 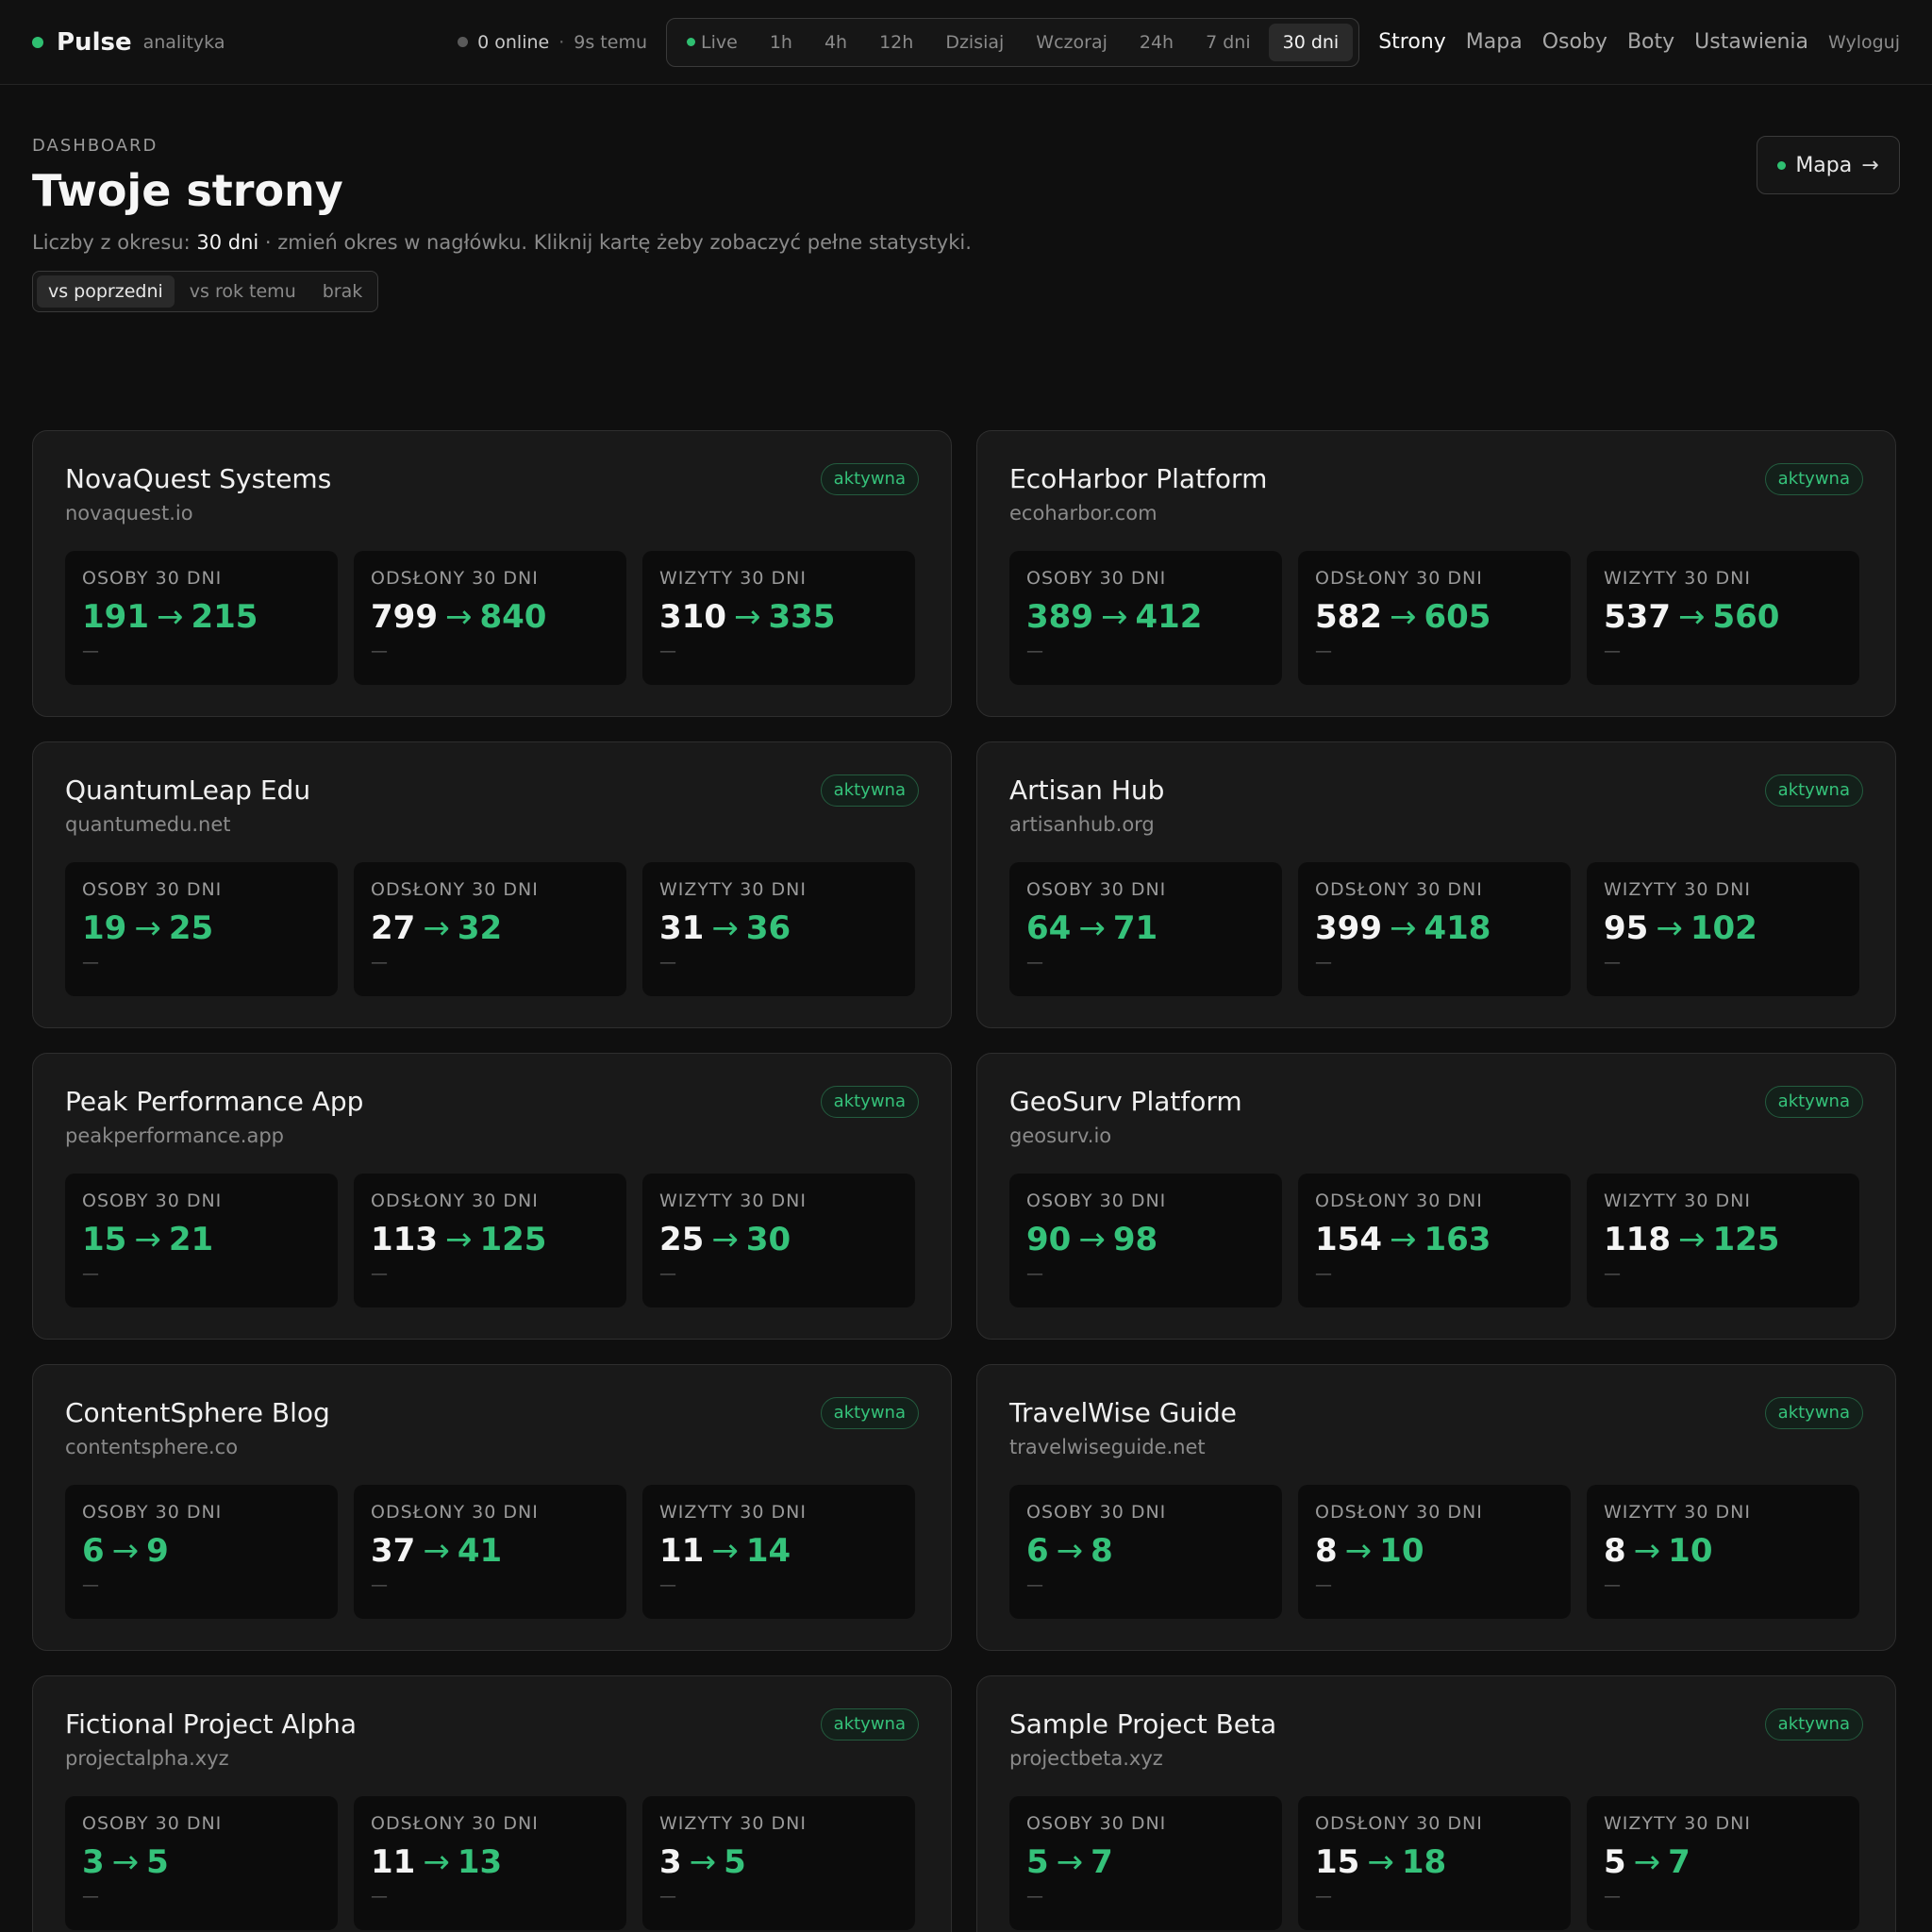 I want to click on site-name: Sample Project Beta, so click(x=1143, y=1724).